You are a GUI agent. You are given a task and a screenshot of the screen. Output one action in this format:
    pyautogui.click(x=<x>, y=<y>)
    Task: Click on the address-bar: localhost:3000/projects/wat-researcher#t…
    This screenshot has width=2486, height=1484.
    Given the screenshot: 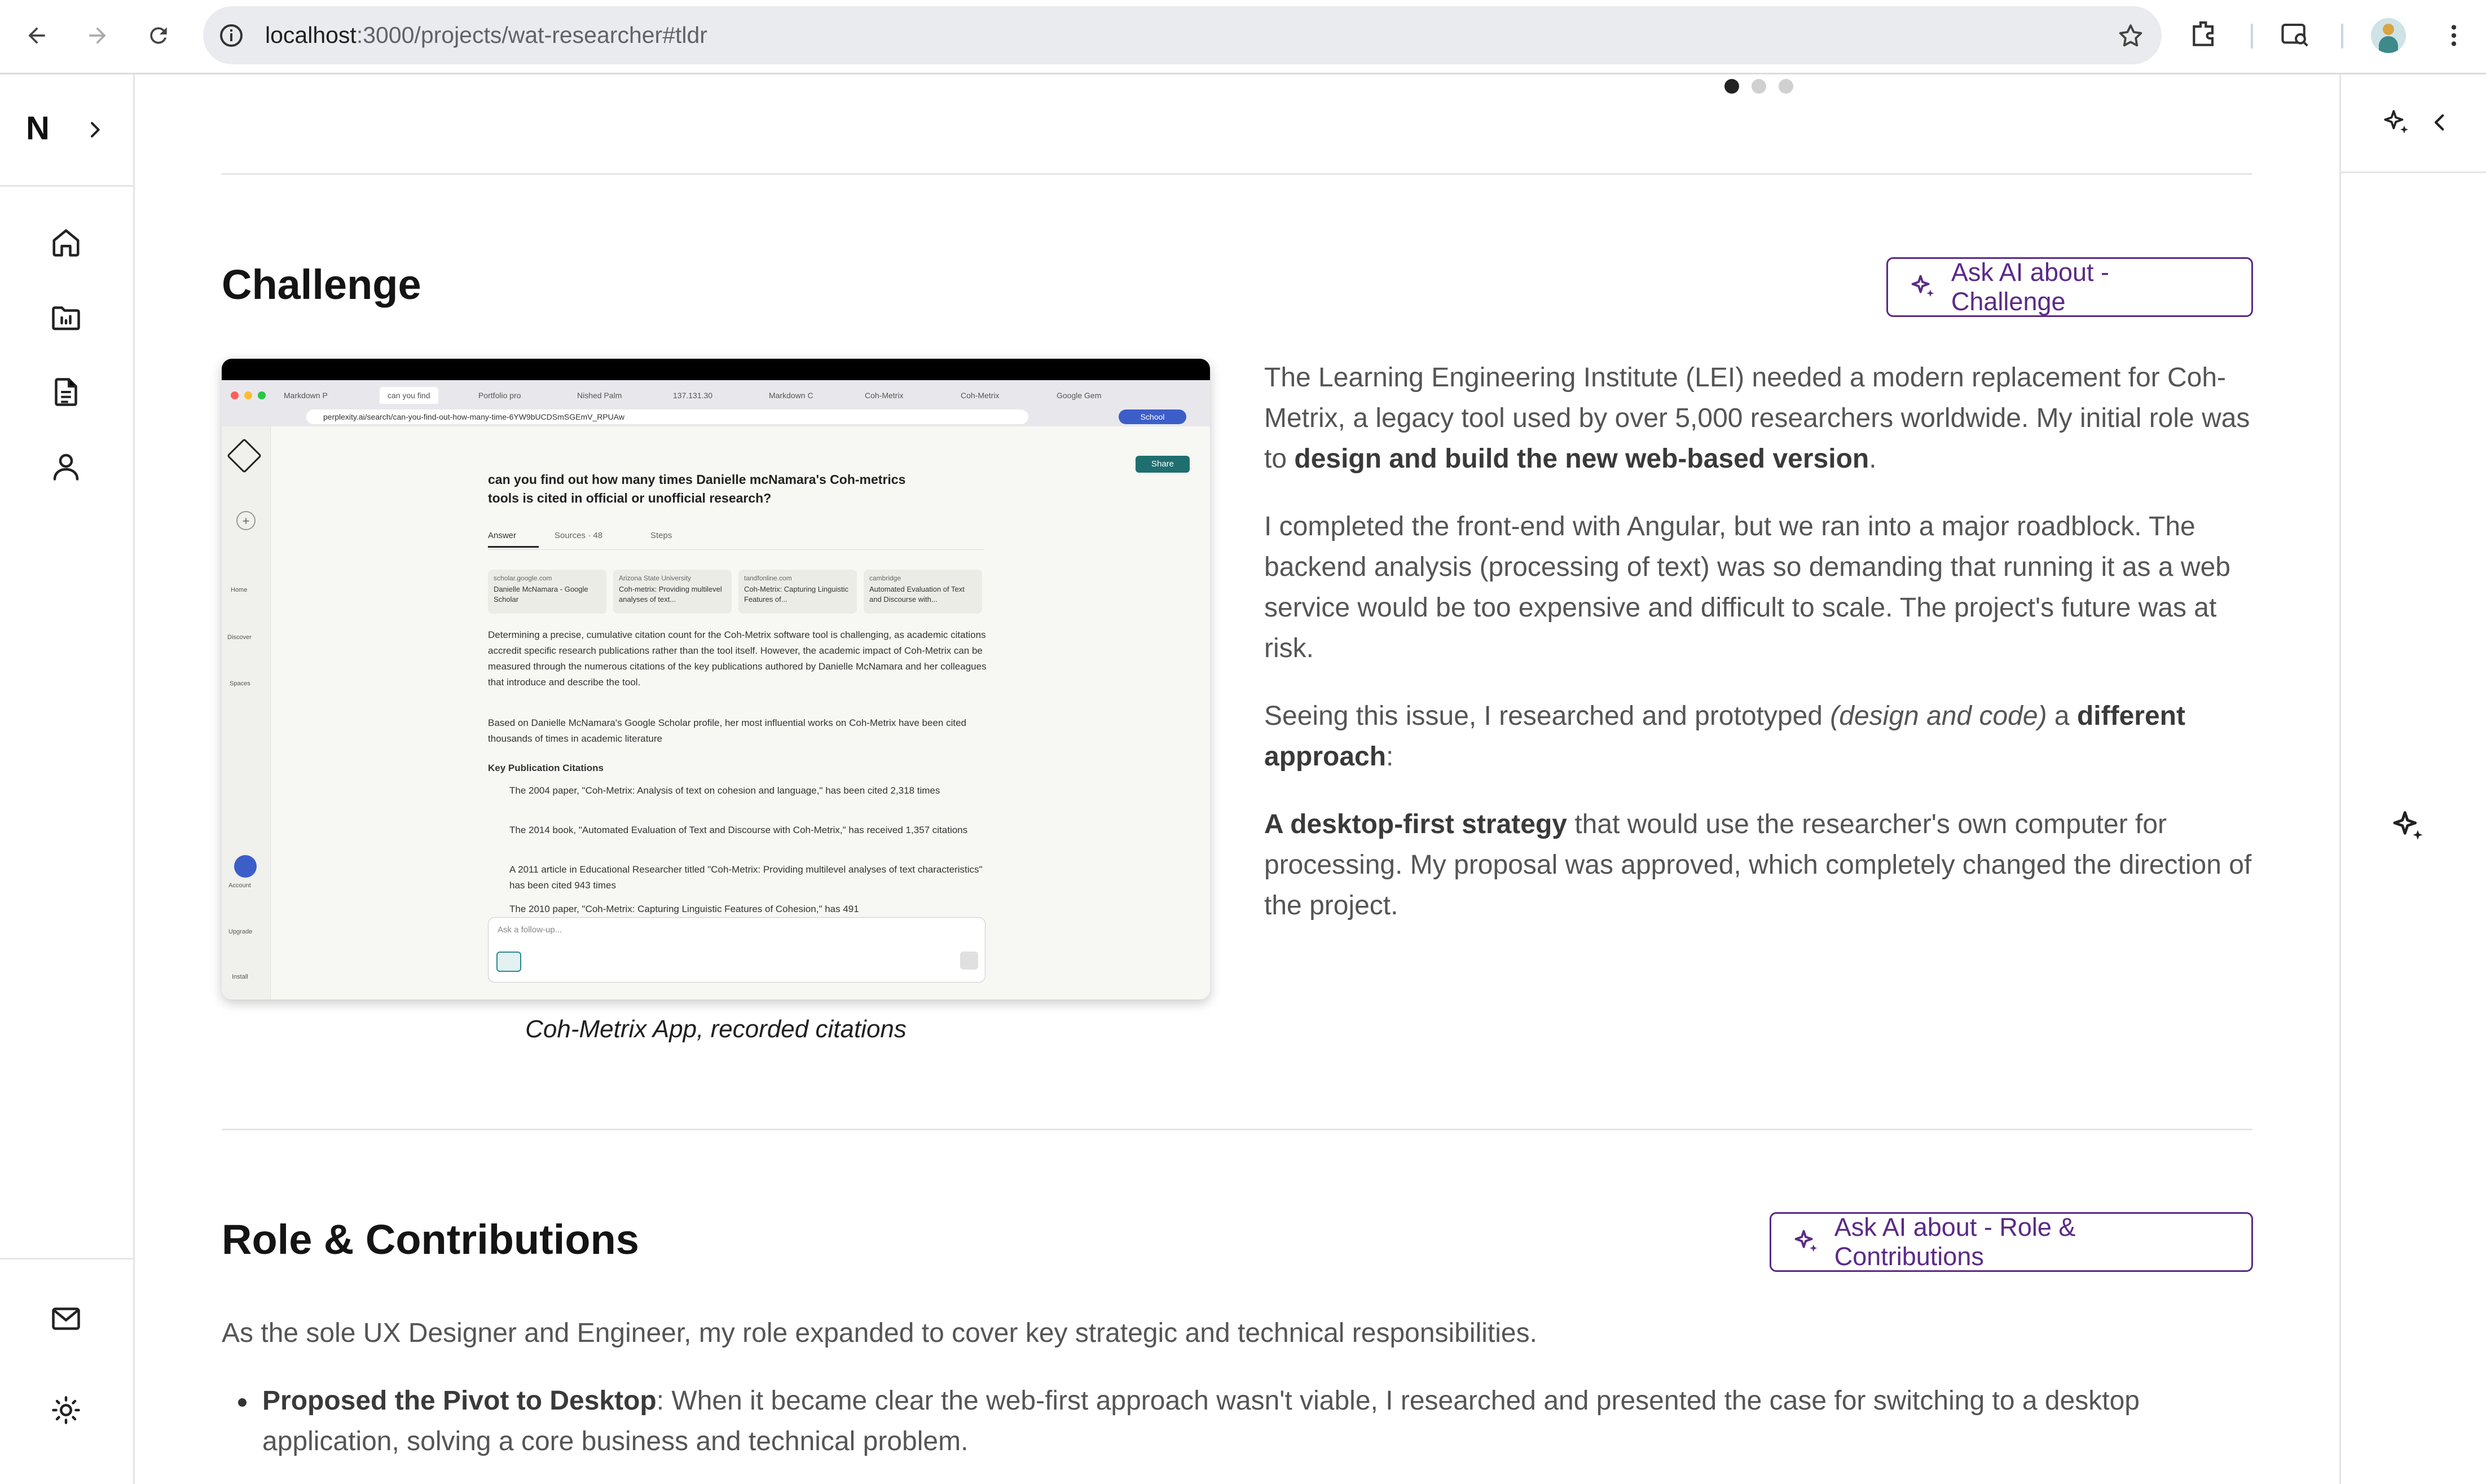 What is the action you would take?
    pyautogui.click(x=1182, y=35)
    